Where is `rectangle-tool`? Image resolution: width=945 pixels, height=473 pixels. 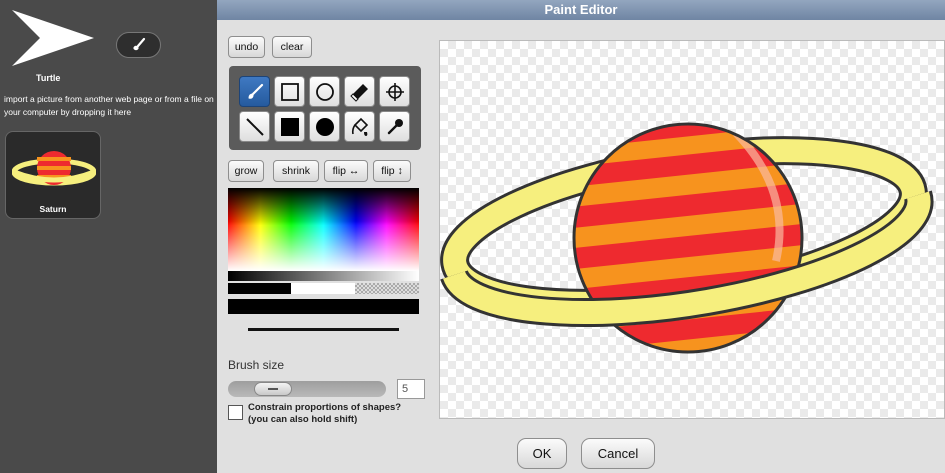 rectangle-tool is located at coordinates (289, 91).